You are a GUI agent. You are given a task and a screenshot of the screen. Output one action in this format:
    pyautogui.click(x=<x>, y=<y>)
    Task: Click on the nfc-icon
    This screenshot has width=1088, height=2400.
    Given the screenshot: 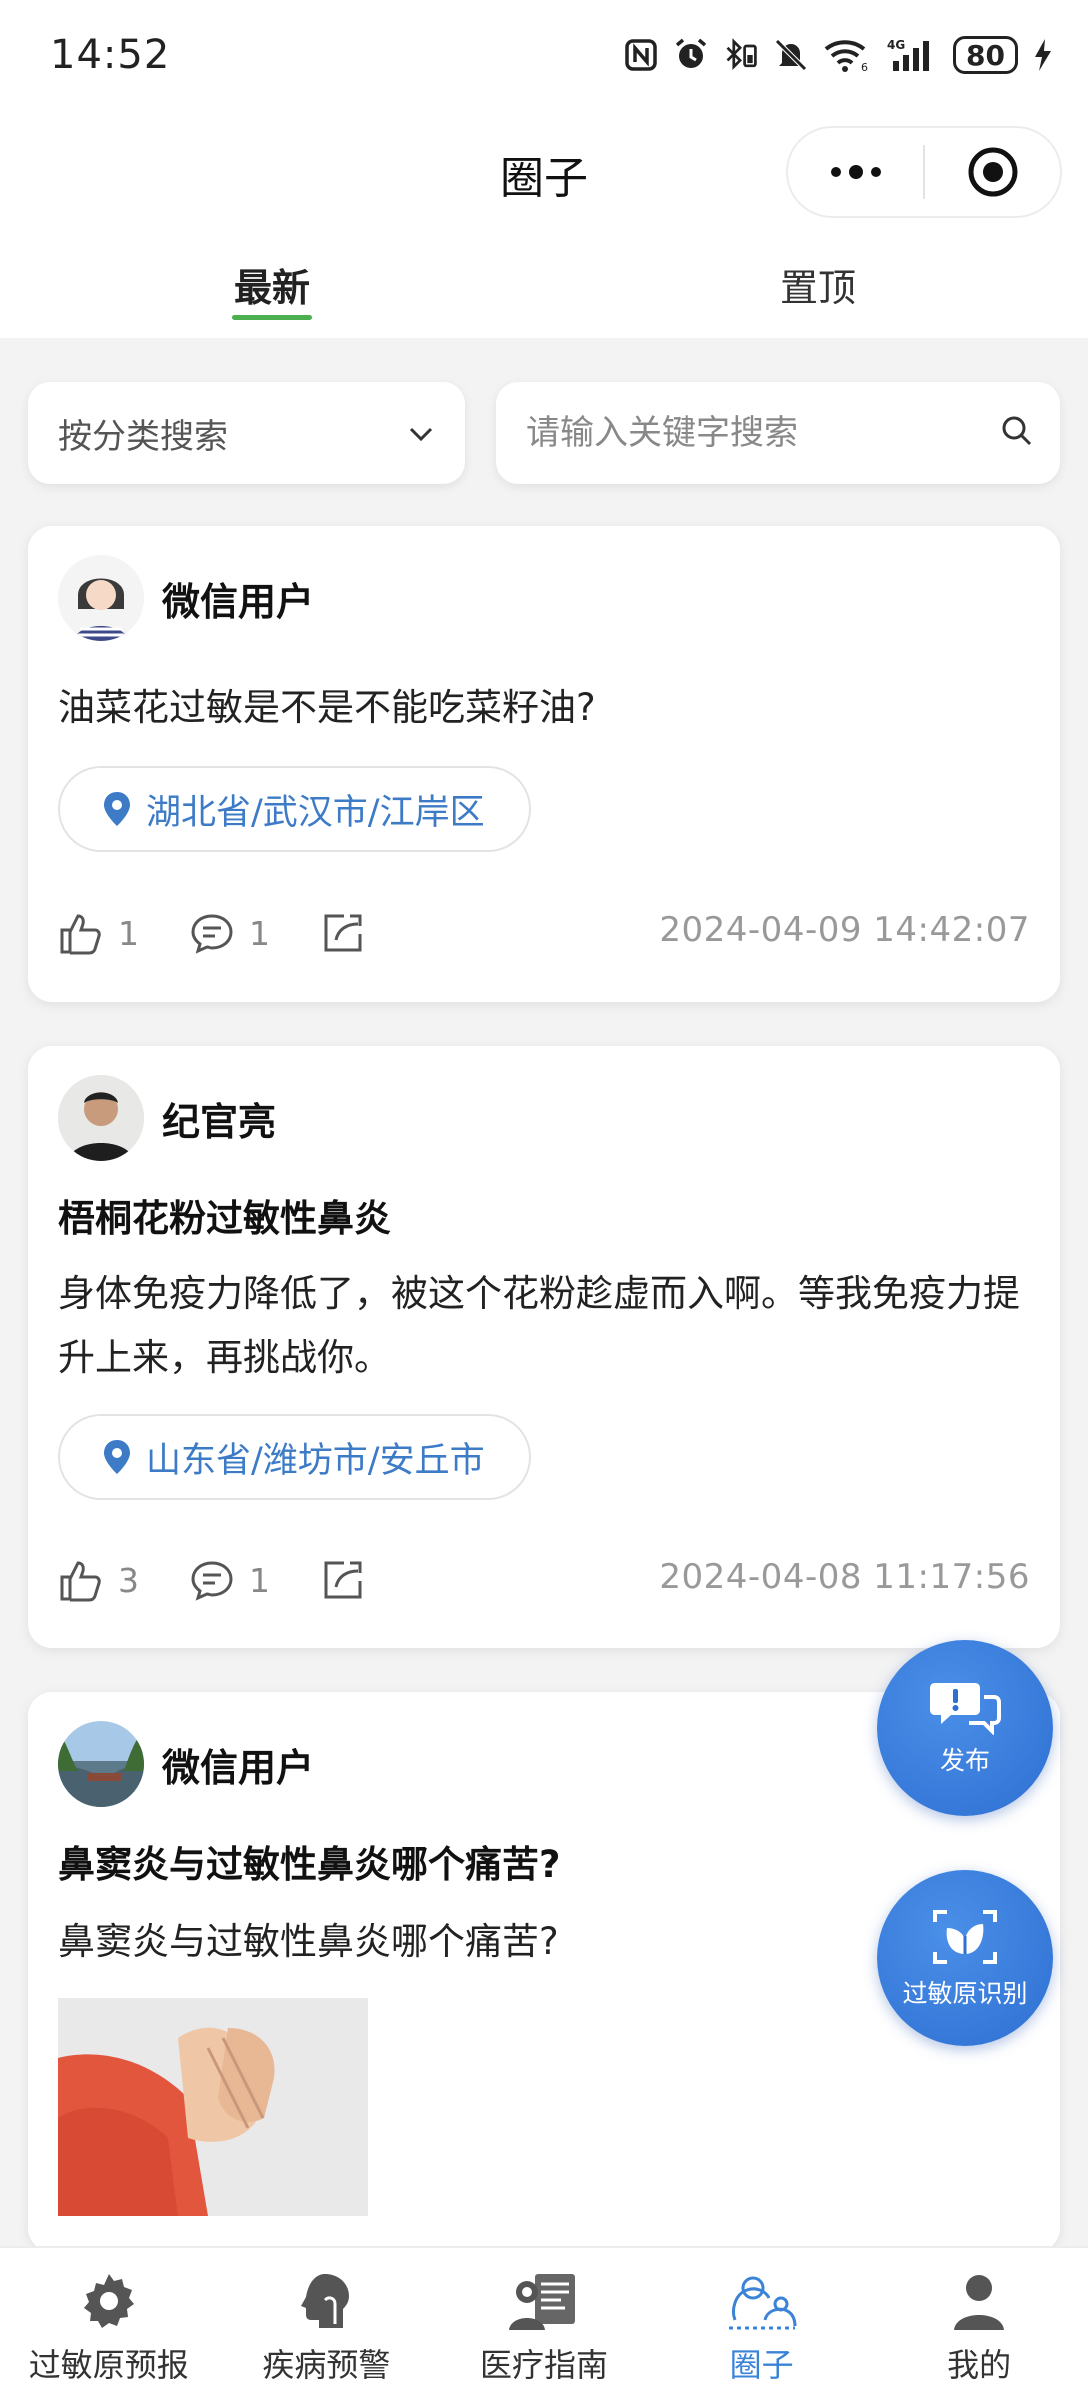 What is the action you would take?
    pyautogui.click(x=641, y=55)
    